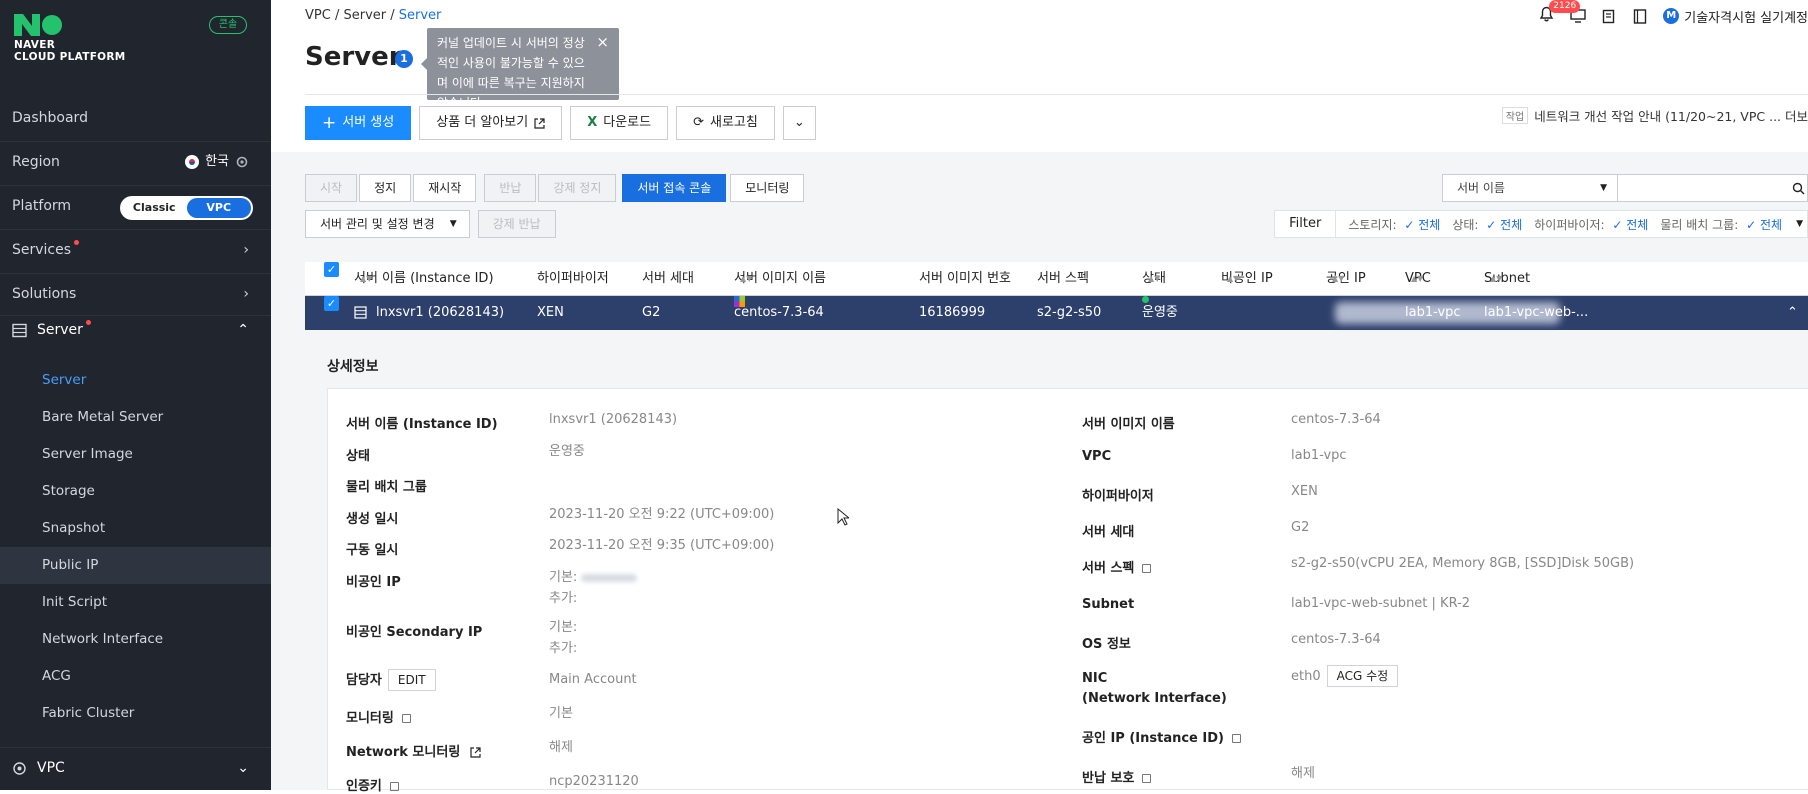 The height and width of the screenshot is (794, 1808). What do you see at coordinates (563, 627) in the screenshot?
I see `detail-value-secondary-ip: 기본:` at bounding box center [563, 627].